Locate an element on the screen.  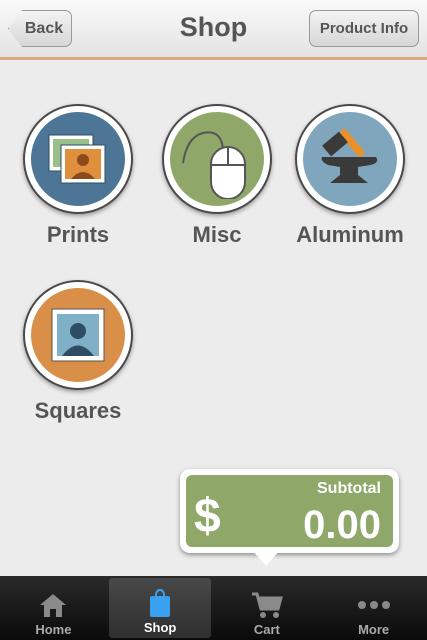
squares-icon is located at coordinates (78, 335).